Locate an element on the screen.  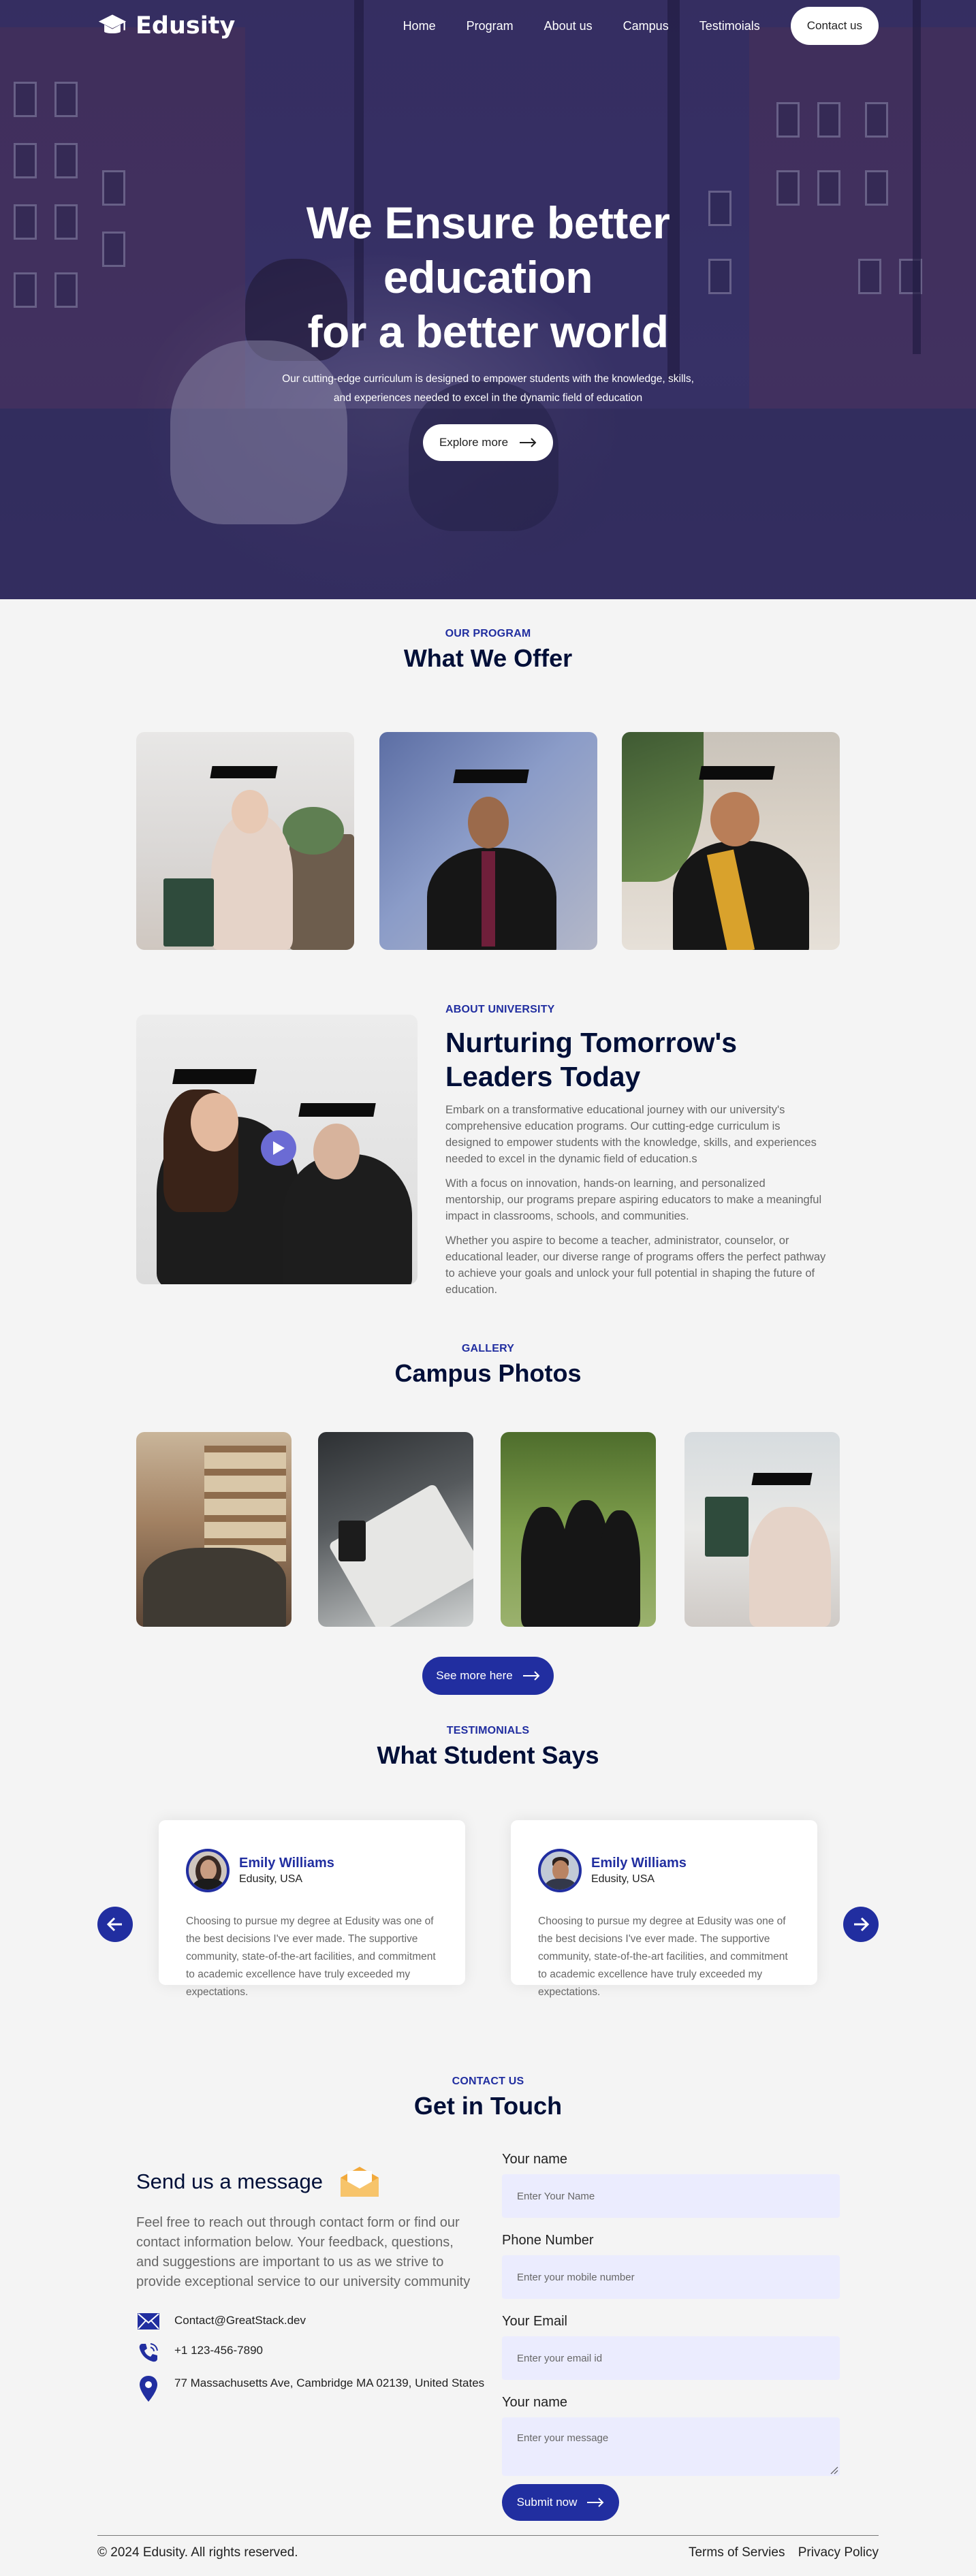
program-card-graduation is located at coordinates (245, 841).